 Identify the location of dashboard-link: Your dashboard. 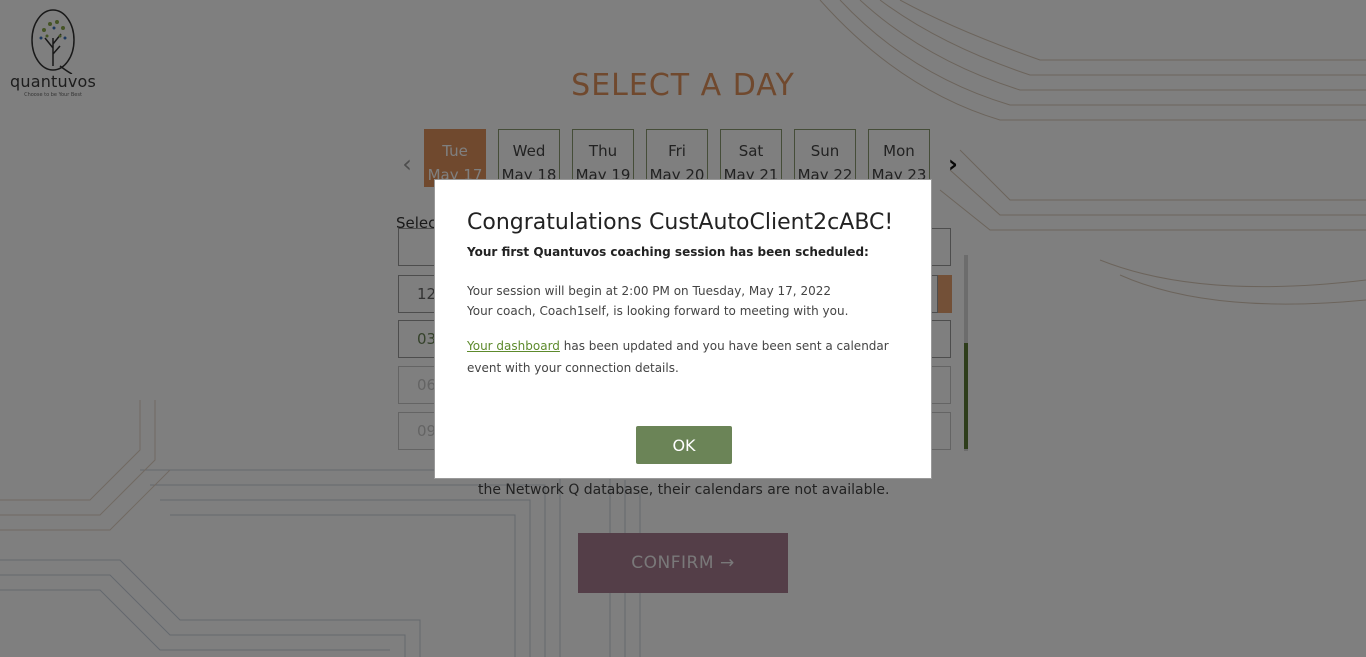
(513, 346).